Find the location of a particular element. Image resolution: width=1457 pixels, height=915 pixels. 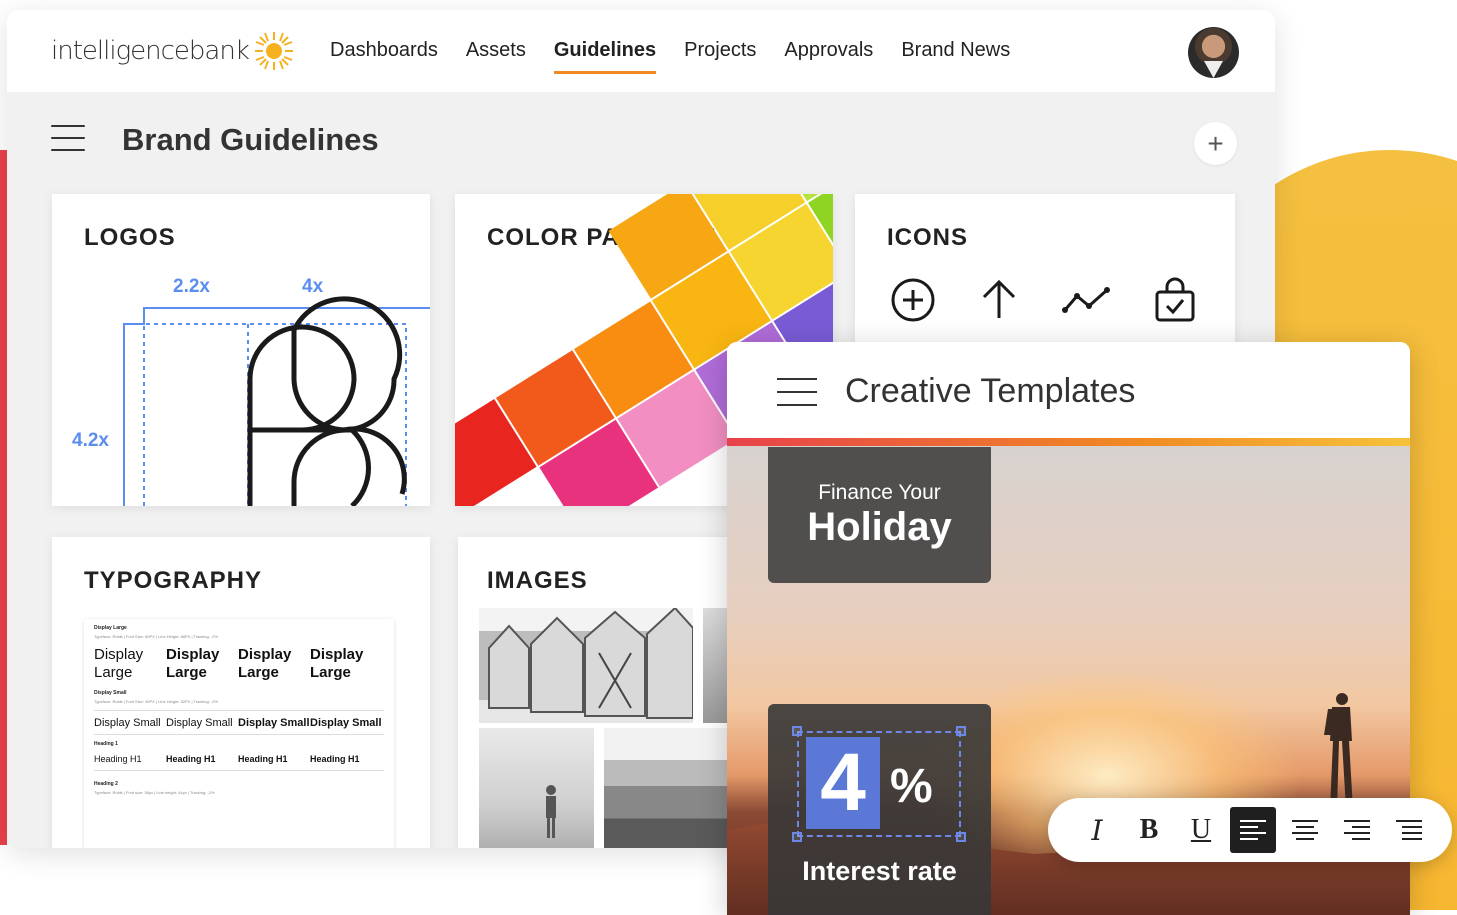

card-logos: LOGOS 2.2x 4x 4.2x is located at coordinates (241, 350).